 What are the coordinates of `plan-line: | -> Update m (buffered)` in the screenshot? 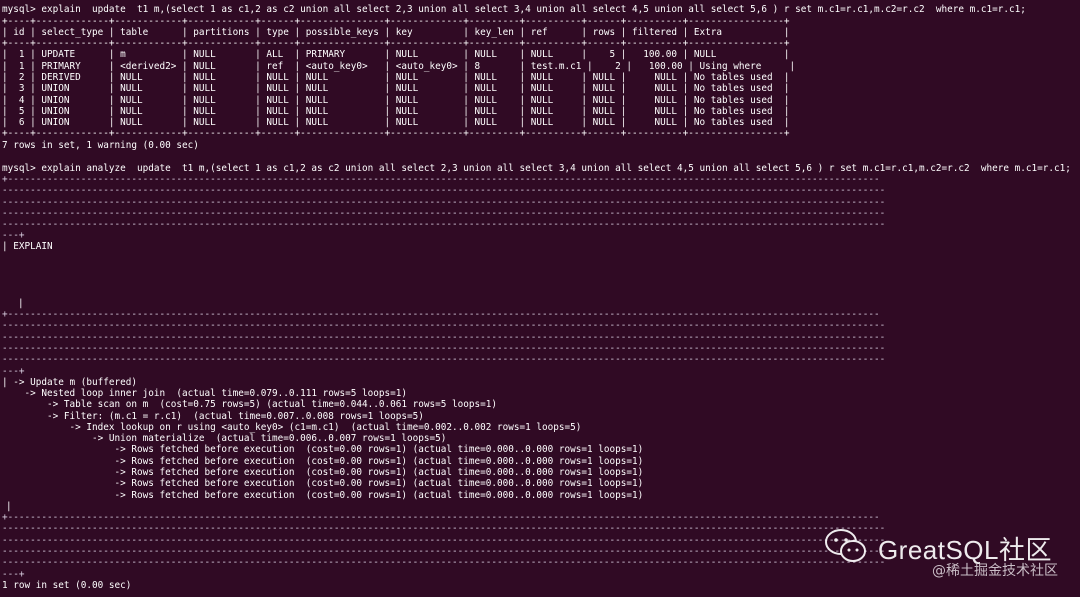 It's located at (70, 382).